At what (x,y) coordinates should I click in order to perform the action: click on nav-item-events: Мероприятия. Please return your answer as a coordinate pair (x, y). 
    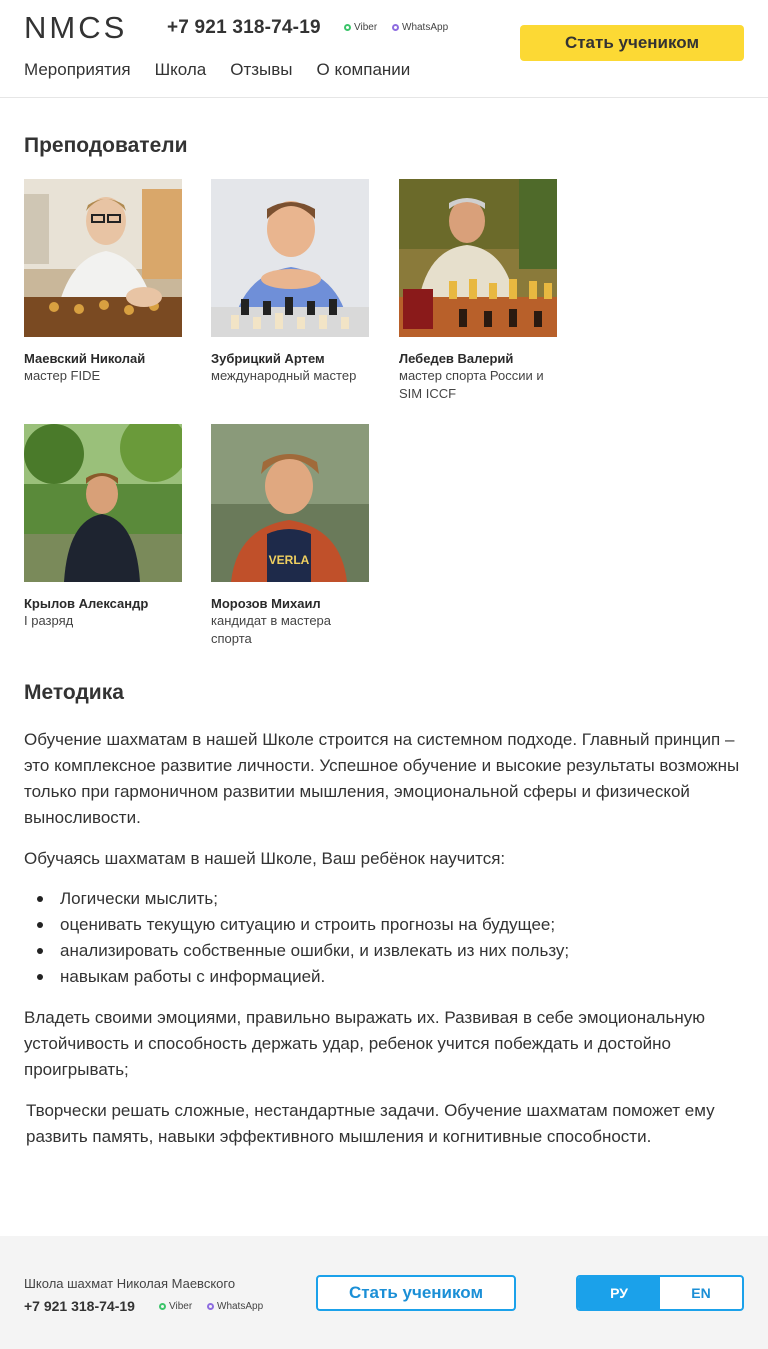
    Looking at the image, I should click on (77, 70).